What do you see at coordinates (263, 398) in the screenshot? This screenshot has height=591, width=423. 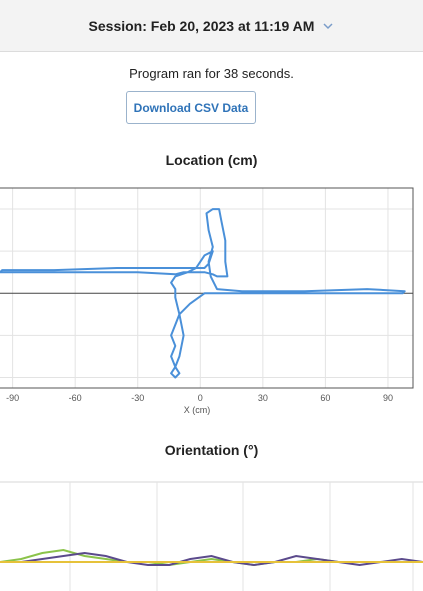 I see `location-x-tick-label: 30` at bounding box center [263, 398].